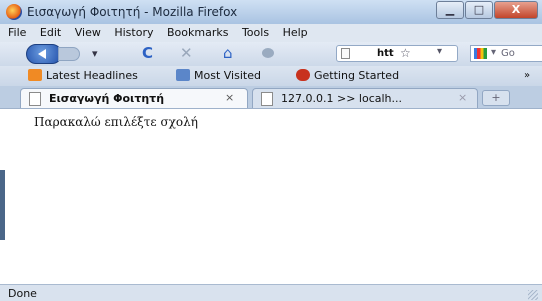 The image size is (542, 301). I want to click on menu-edit: Edit, so click(50, 33).